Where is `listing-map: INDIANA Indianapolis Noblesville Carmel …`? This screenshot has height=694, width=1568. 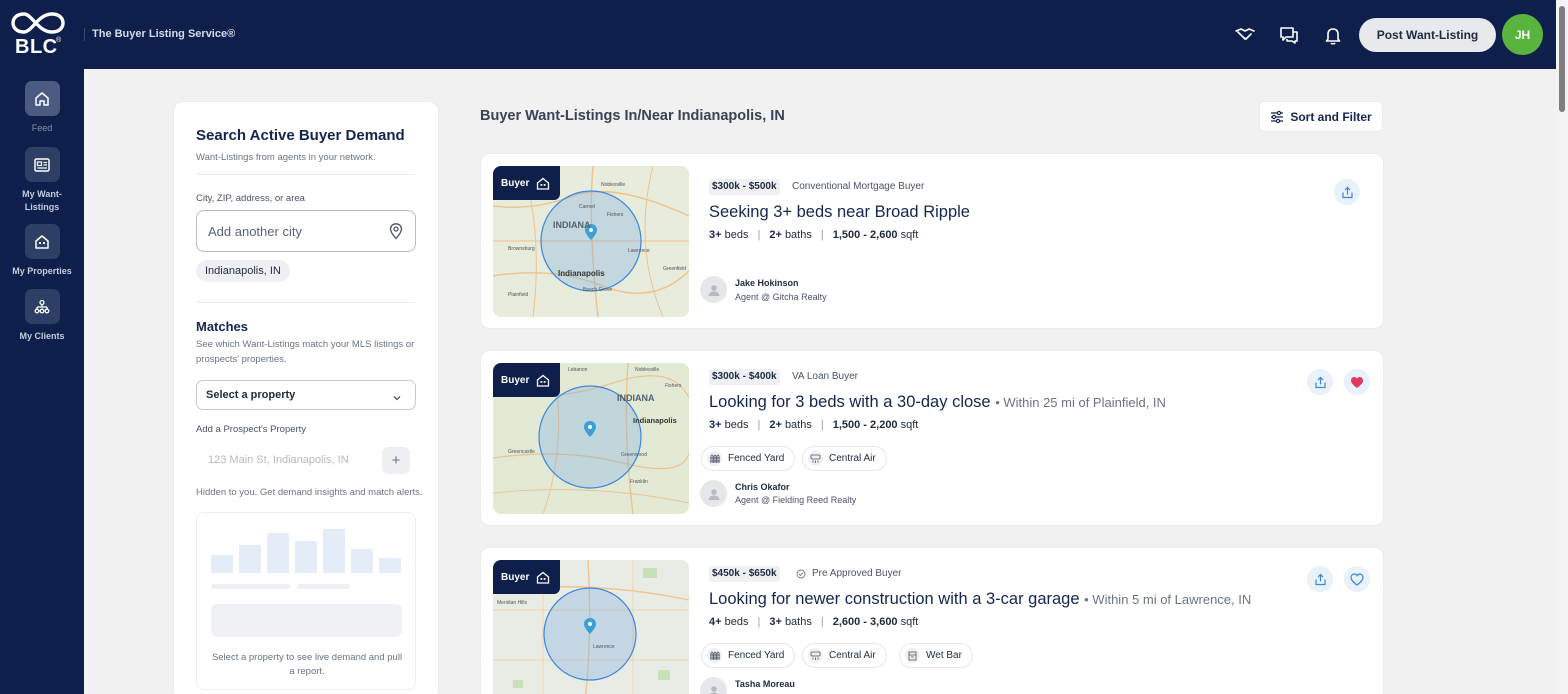 listing-map: INDIANA Indianapolis Noblesville Carmel … is located at coordinates (591, 241).